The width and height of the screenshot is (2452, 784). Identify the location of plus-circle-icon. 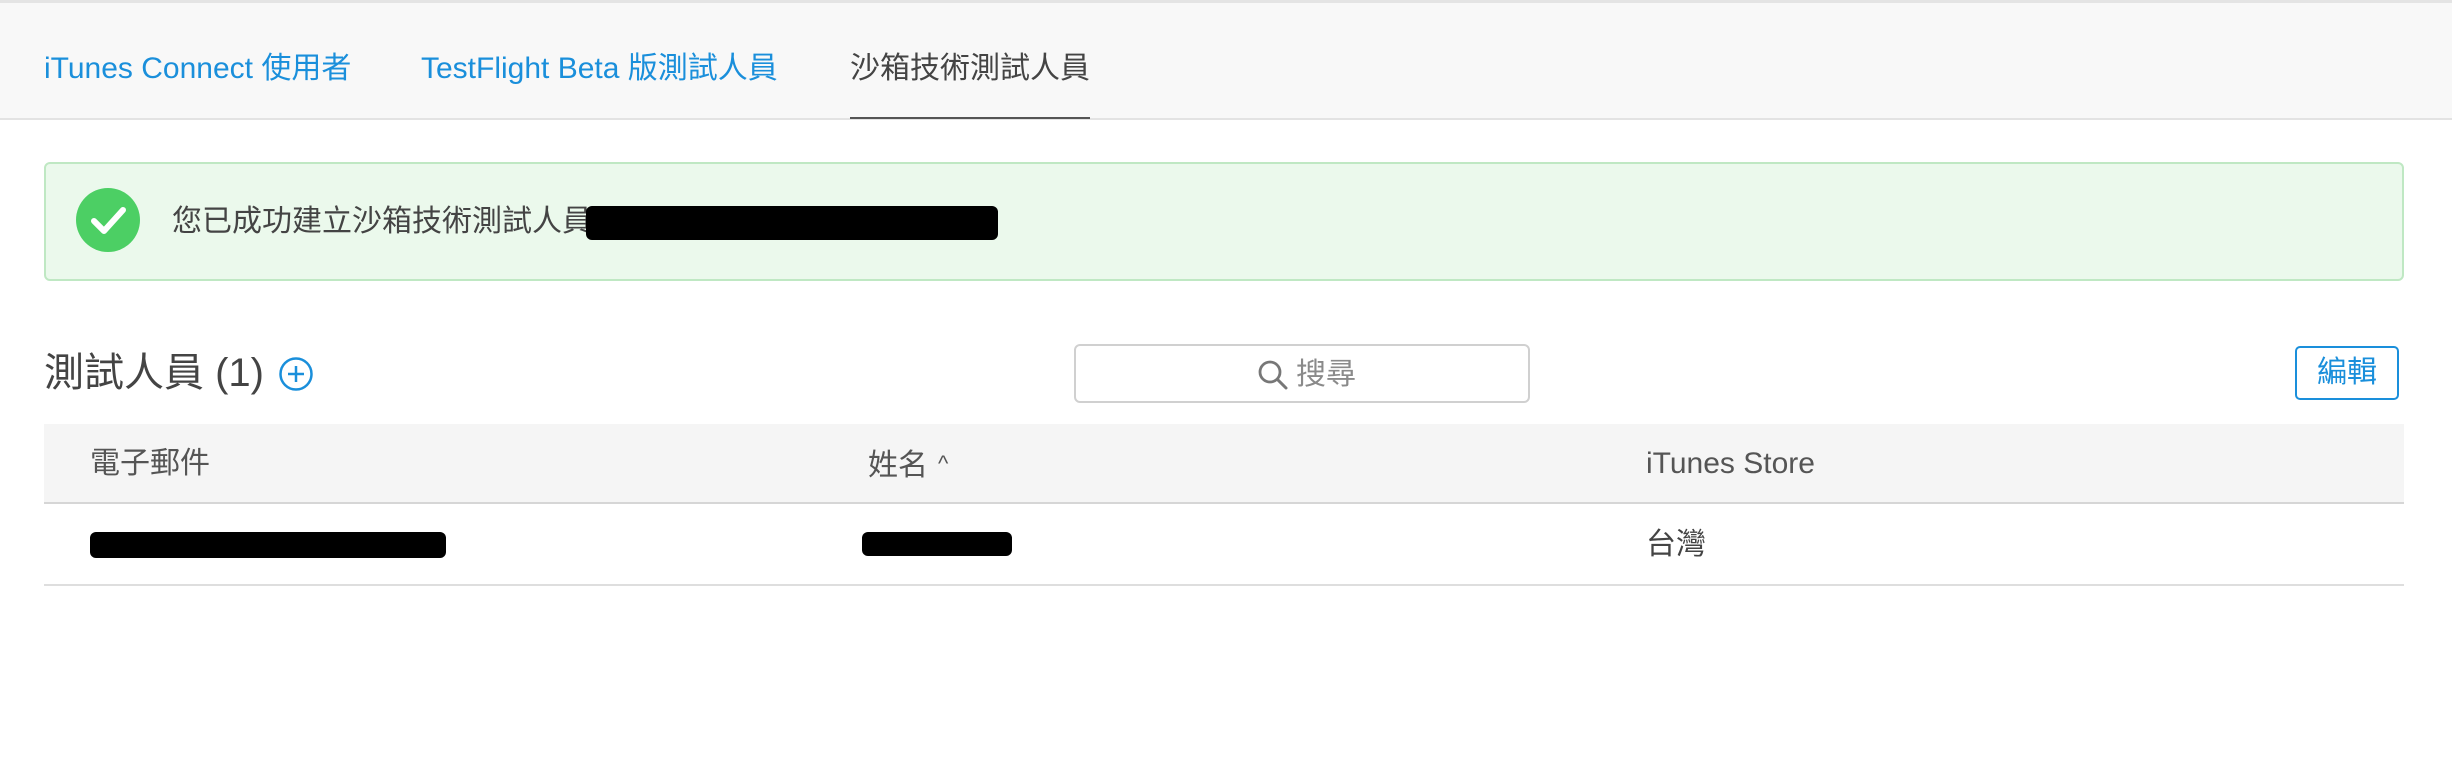
(296, 374).